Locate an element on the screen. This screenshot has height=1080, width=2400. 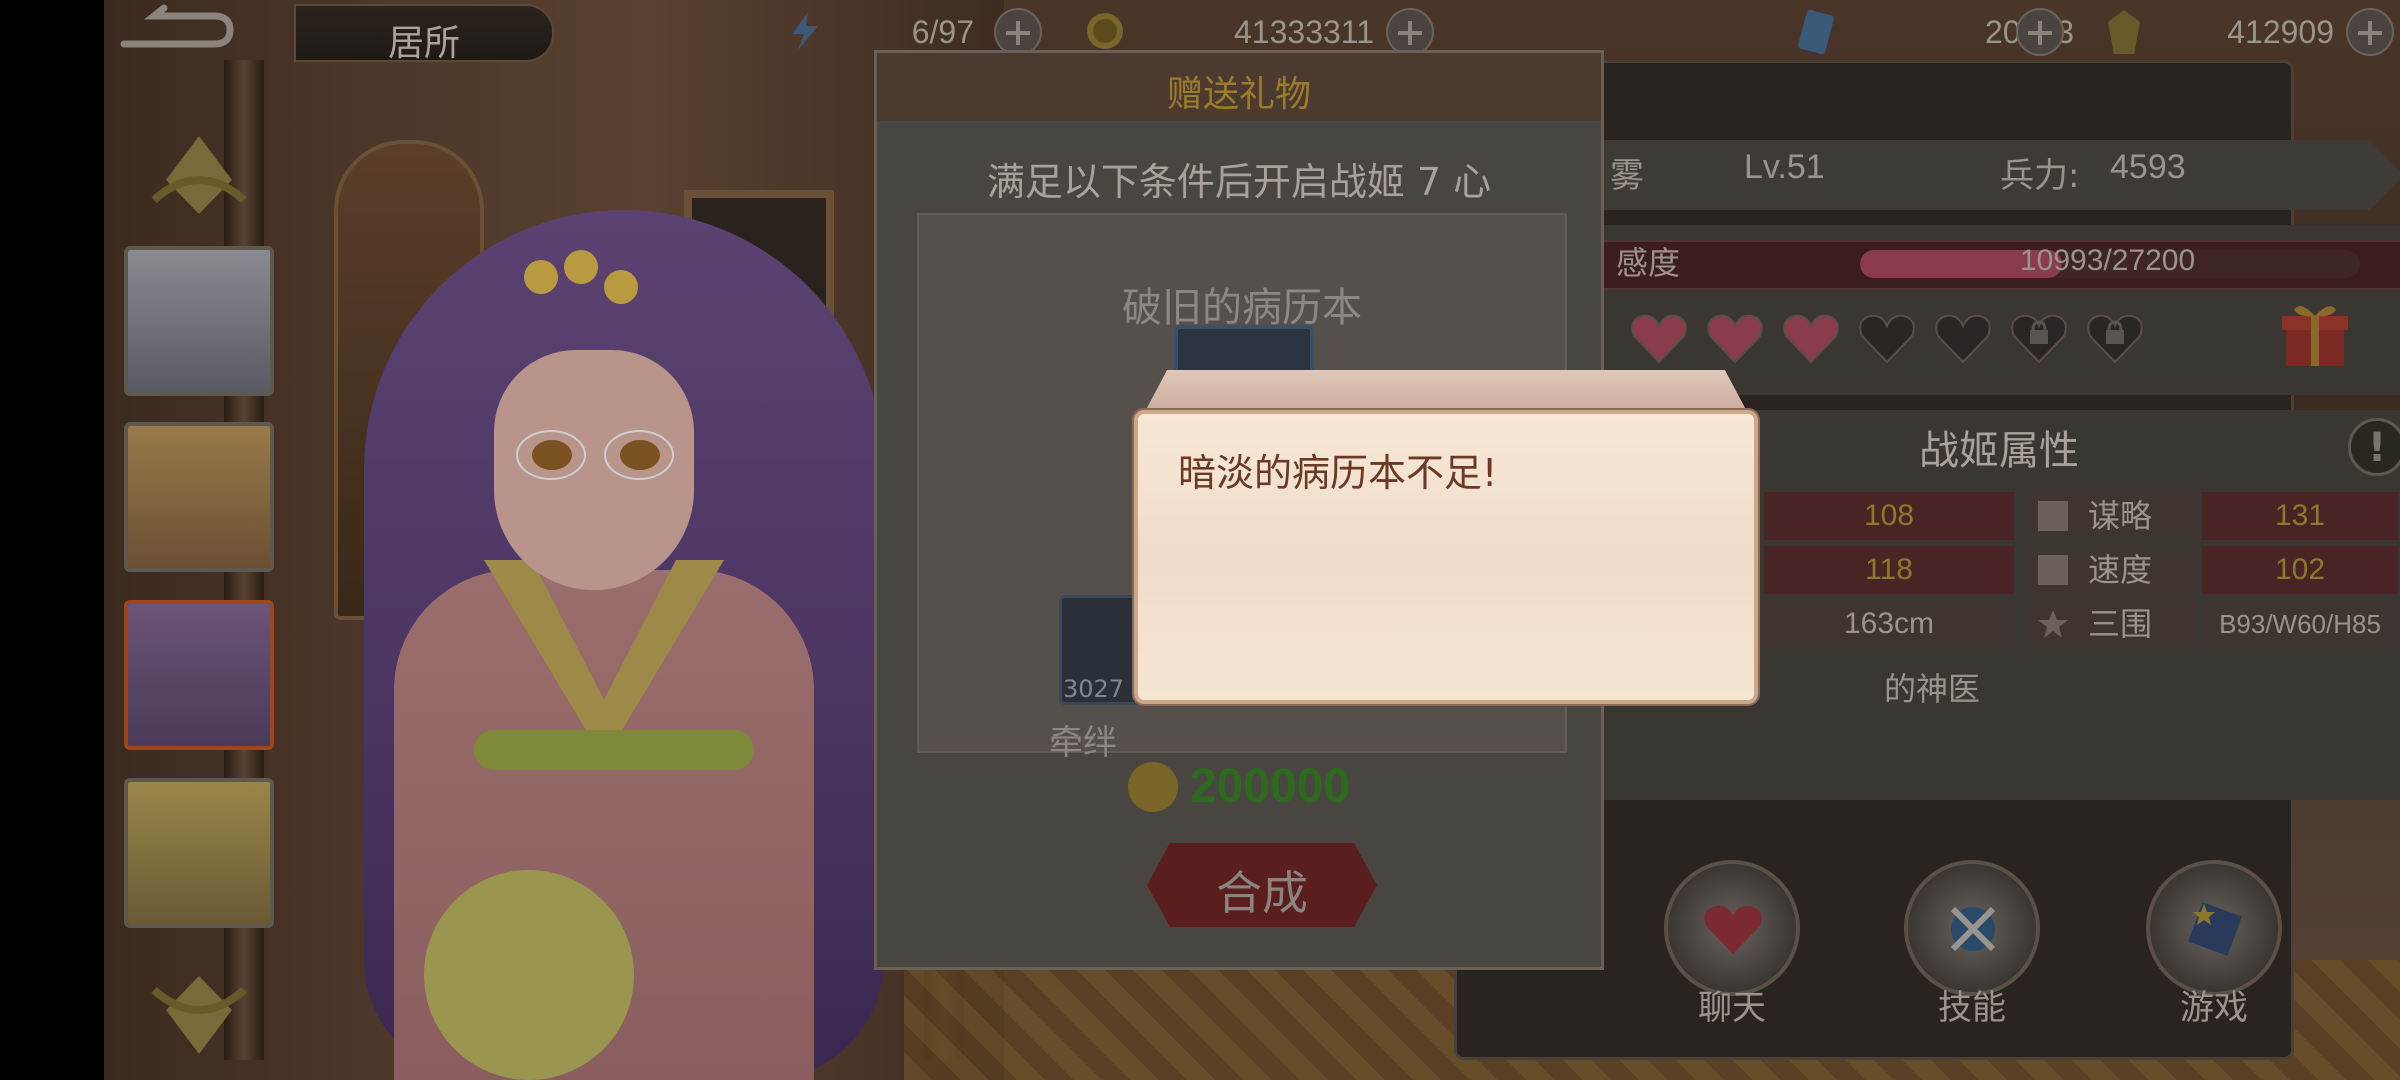
synthesize-label: 合成 is located at coordinates (1262, 893).